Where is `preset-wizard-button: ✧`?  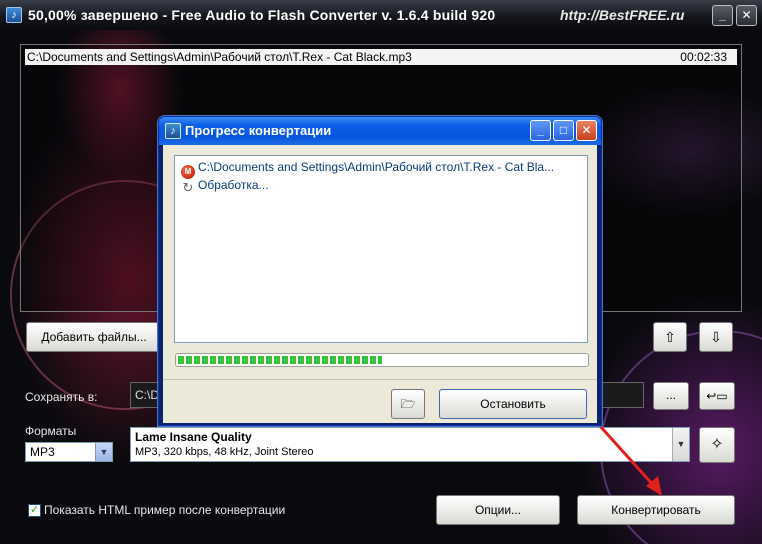 preset-wizard-button: ✧ is located at coordinates (717, 445).